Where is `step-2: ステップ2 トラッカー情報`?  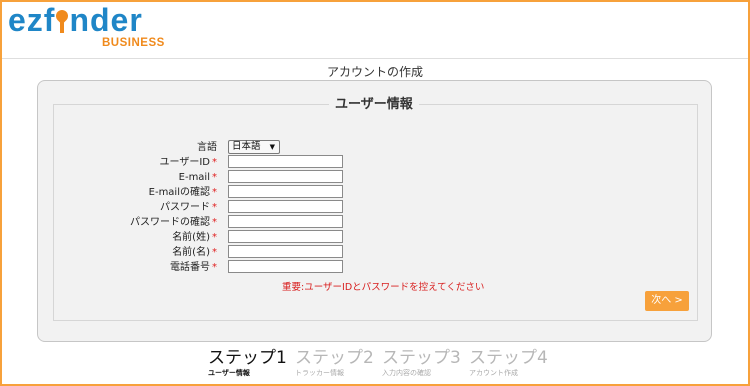 step-2: ステップ2 トラッカー情報 is located at coordinates (334, 363).